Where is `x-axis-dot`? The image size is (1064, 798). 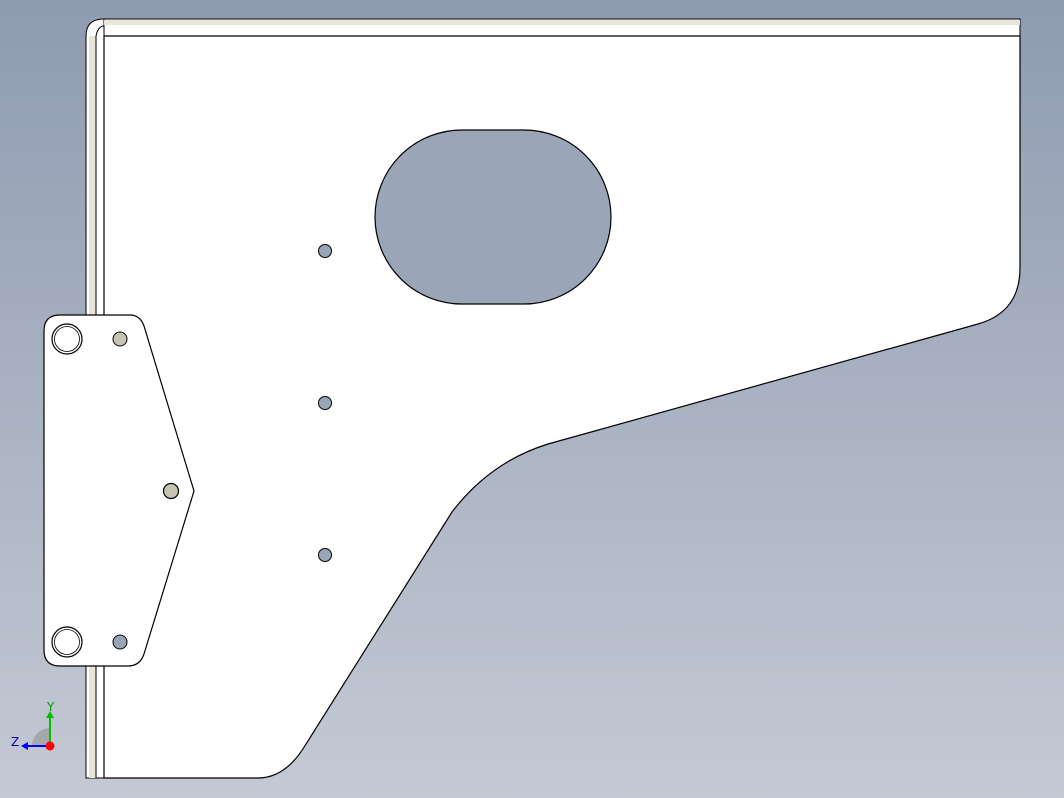 x-axis-dot is located at coordinates (50, 746).